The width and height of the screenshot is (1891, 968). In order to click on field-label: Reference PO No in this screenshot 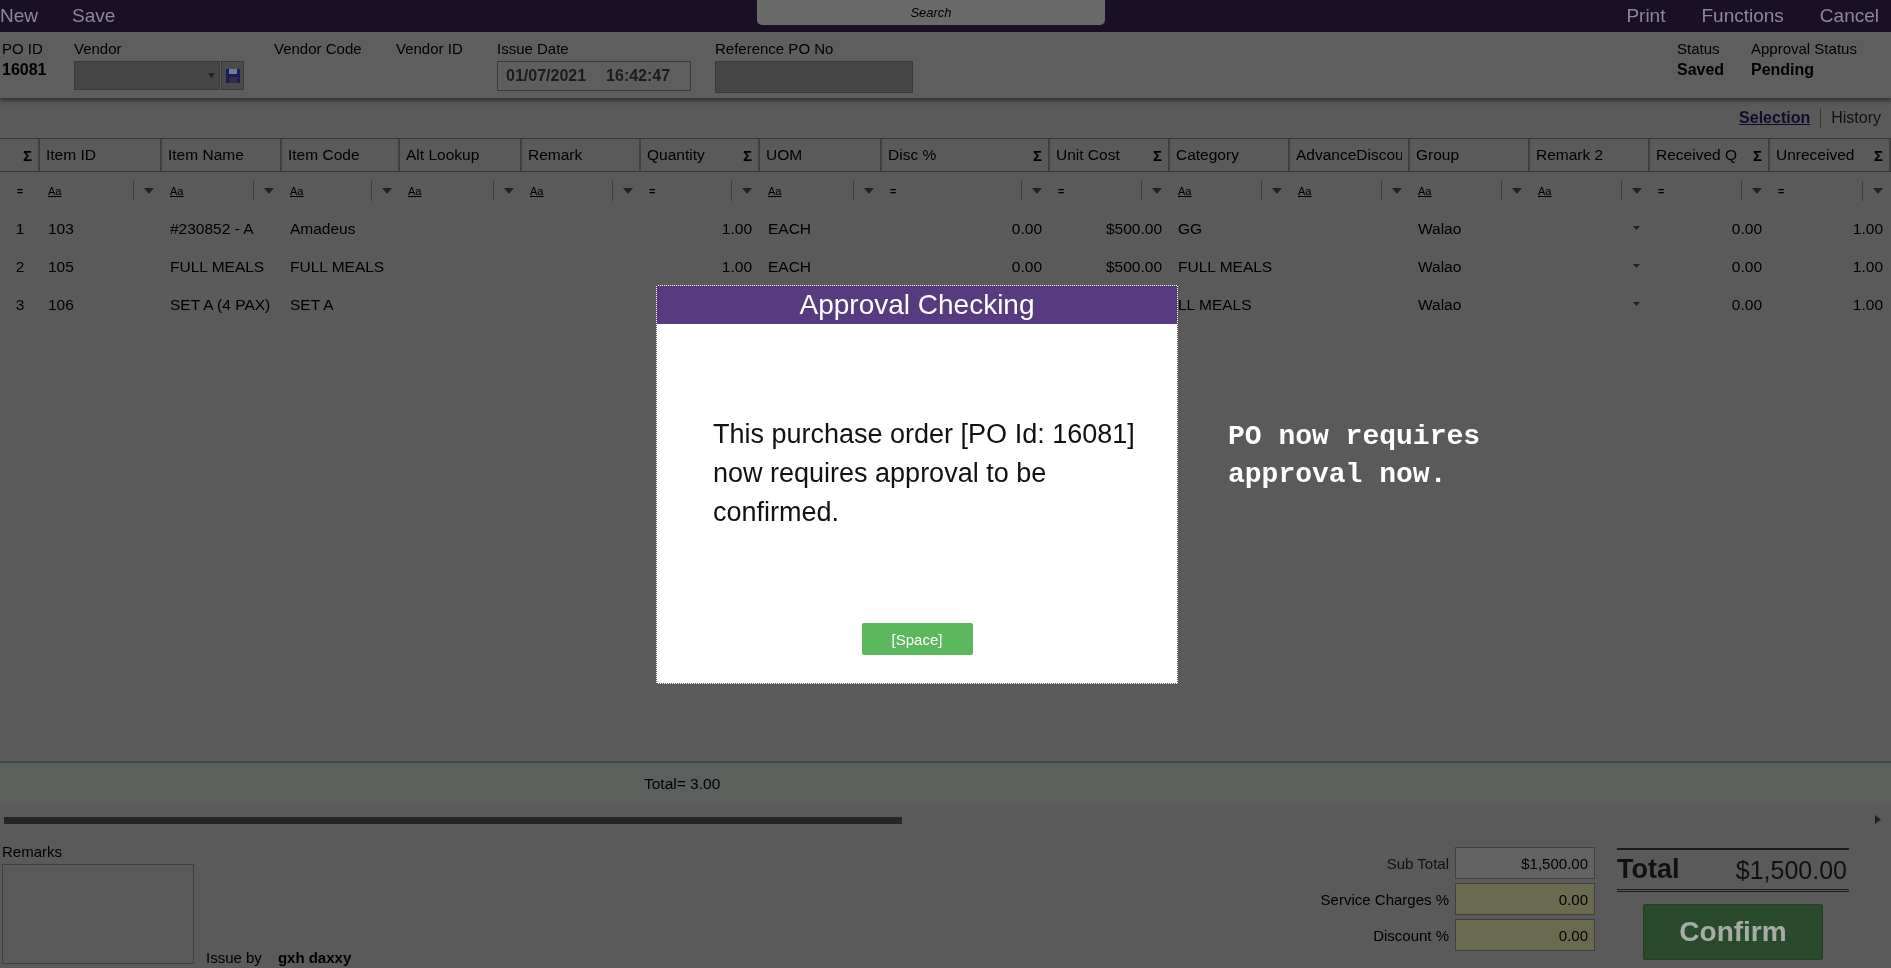, I will do `click(775, 48)`.